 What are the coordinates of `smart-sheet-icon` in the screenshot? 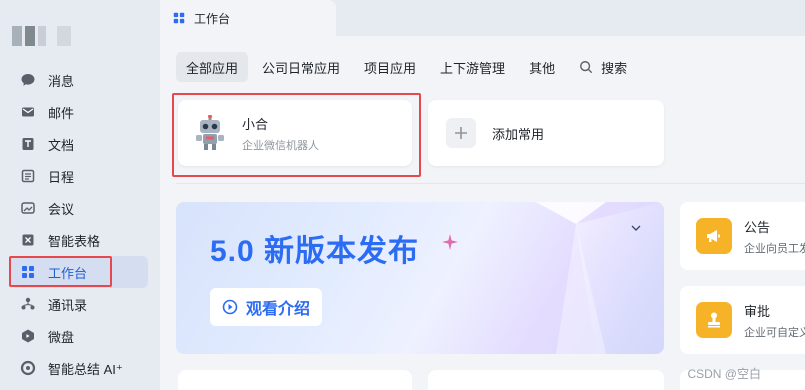 It's located at (28, 240).